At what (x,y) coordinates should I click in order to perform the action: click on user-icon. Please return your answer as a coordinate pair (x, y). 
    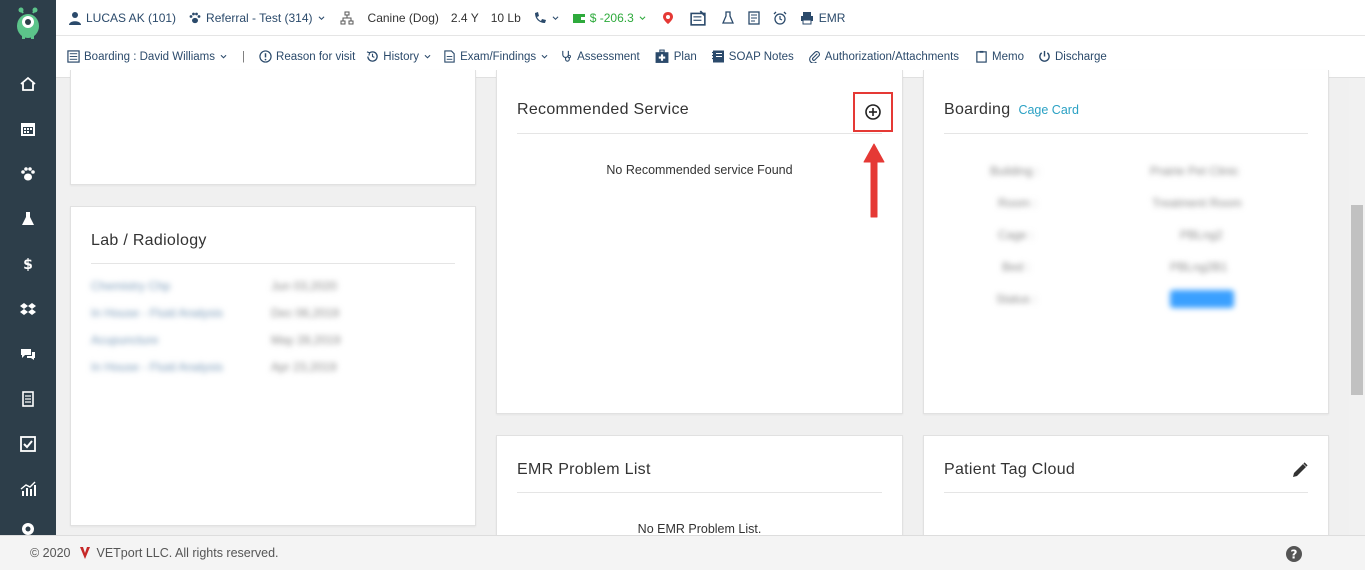
    Looking at the image, I should click on (75, 18).